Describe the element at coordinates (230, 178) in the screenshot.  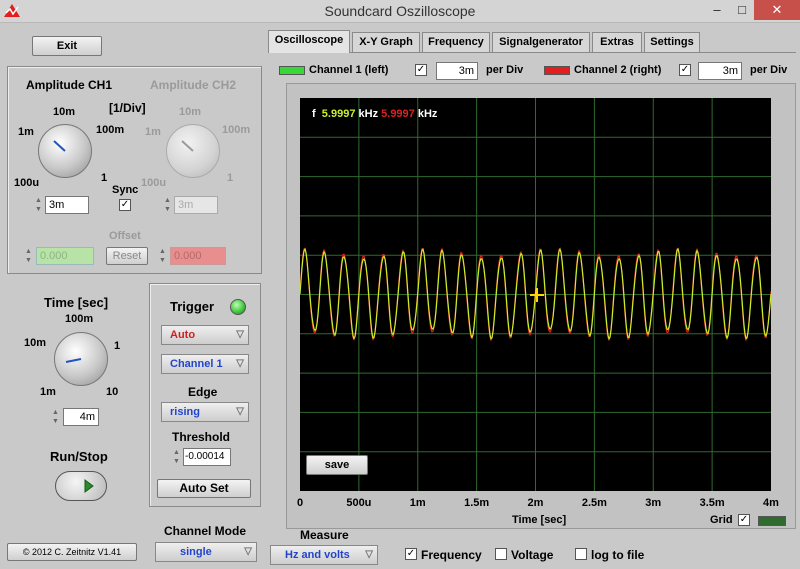
I see `ch2-scale-1: 1` at that location.